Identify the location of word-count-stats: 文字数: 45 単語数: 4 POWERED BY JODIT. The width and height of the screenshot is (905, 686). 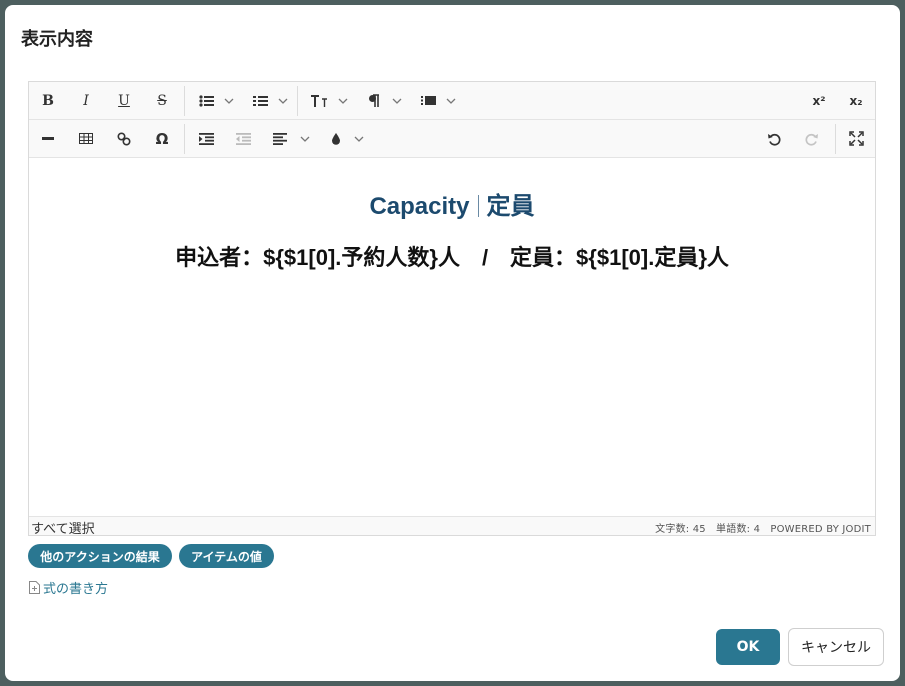
(763, 529).